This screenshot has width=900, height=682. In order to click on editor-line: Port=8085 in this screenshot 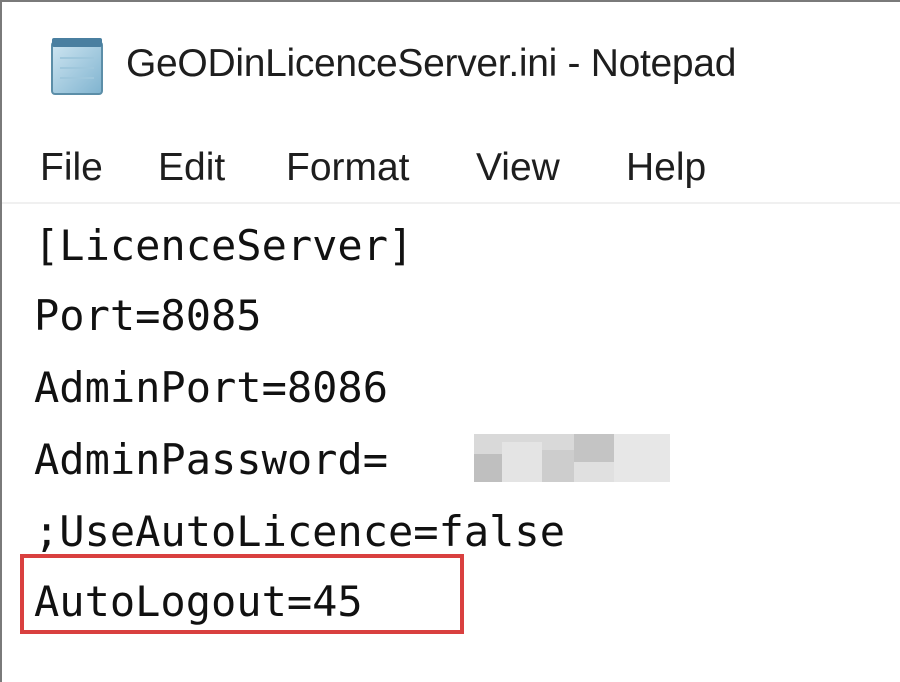, I will do `click(148, 315)`.